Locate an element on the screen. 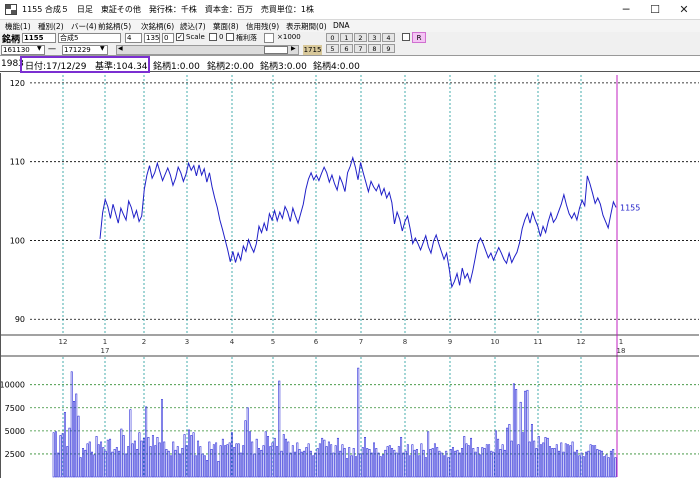 The image size is (700, 480). year-tick-label: 18 is located at coordinates (621, 351).